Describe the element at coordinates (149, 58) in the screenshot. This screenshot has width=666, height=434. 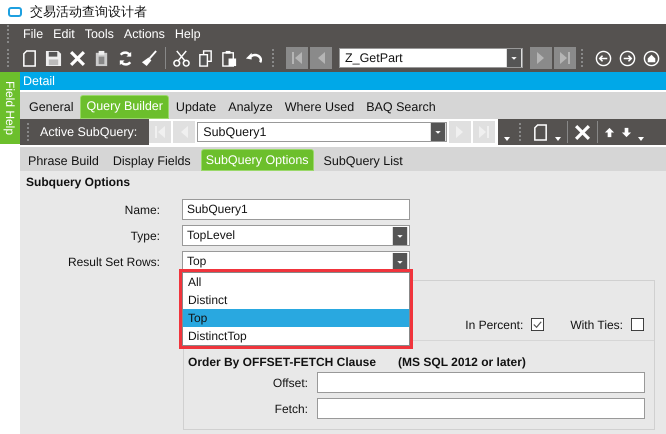
I see `broom-icon` at that location.